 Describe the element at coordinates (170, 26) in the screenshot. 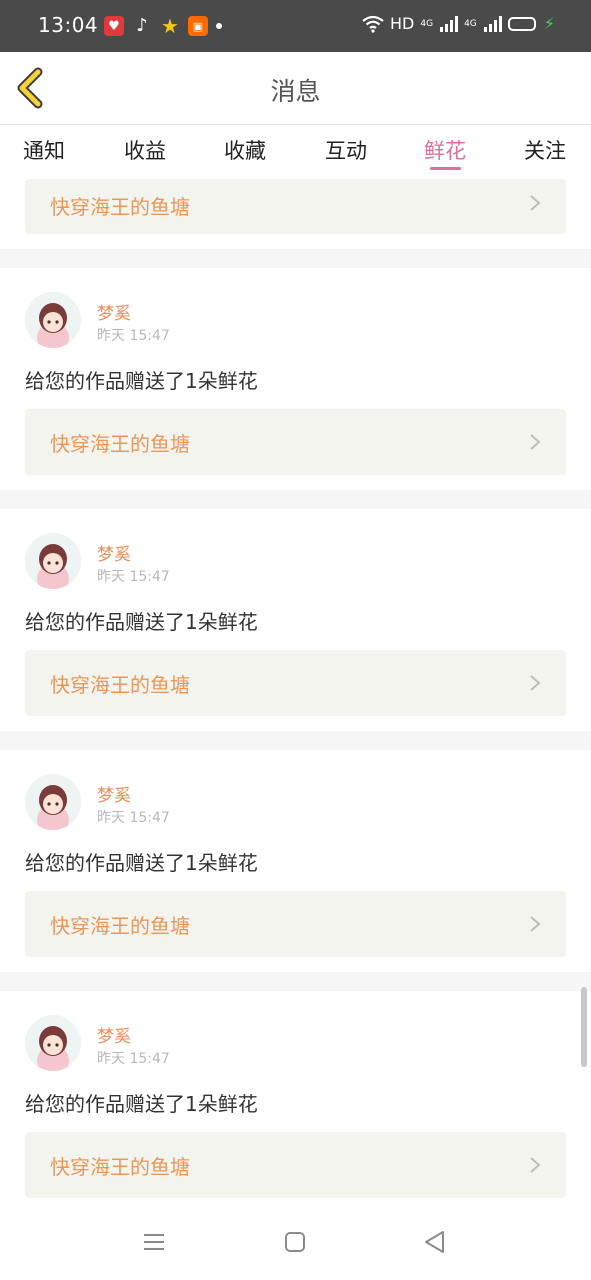

I see `star-icon: ★` at that location.